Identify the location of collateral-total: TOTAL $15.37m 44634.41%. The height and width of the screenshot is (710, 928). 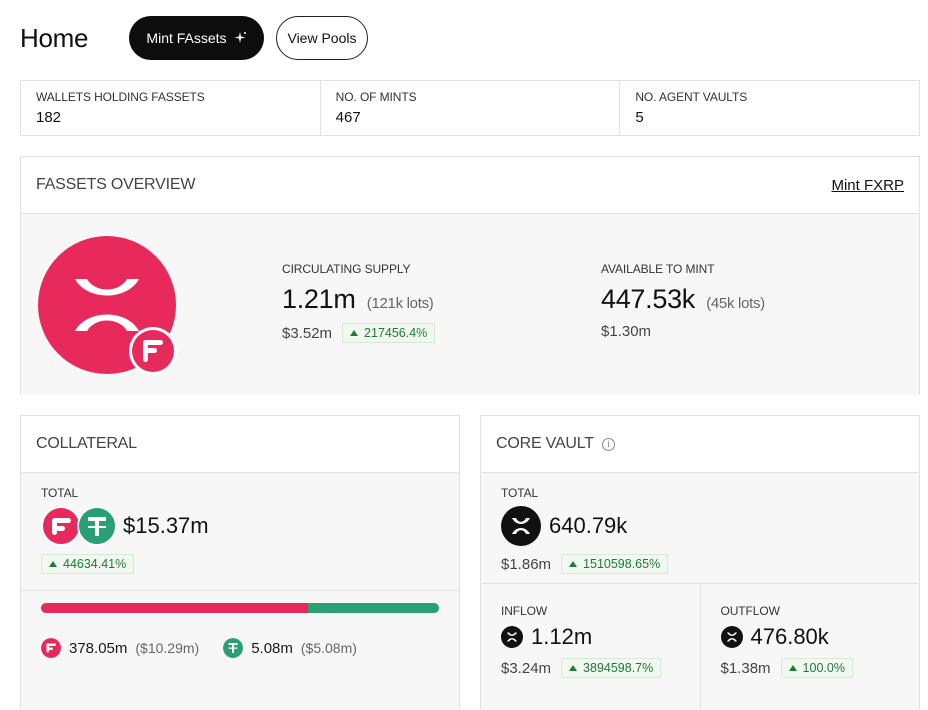
(240, 532).